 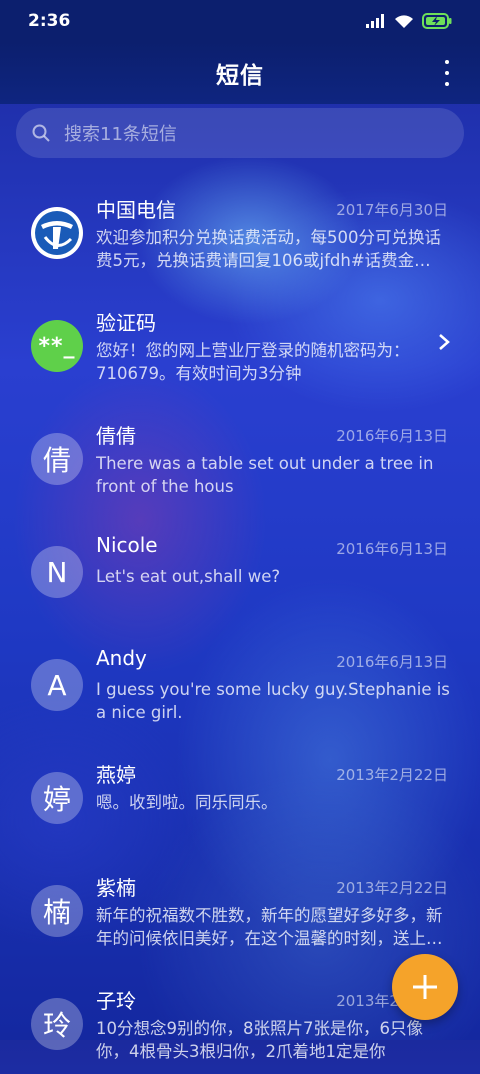 What do you see at coordinates (126, 323) in the screenshot?
I see `contact-name: 验证码` at bounding box center [126, 323].